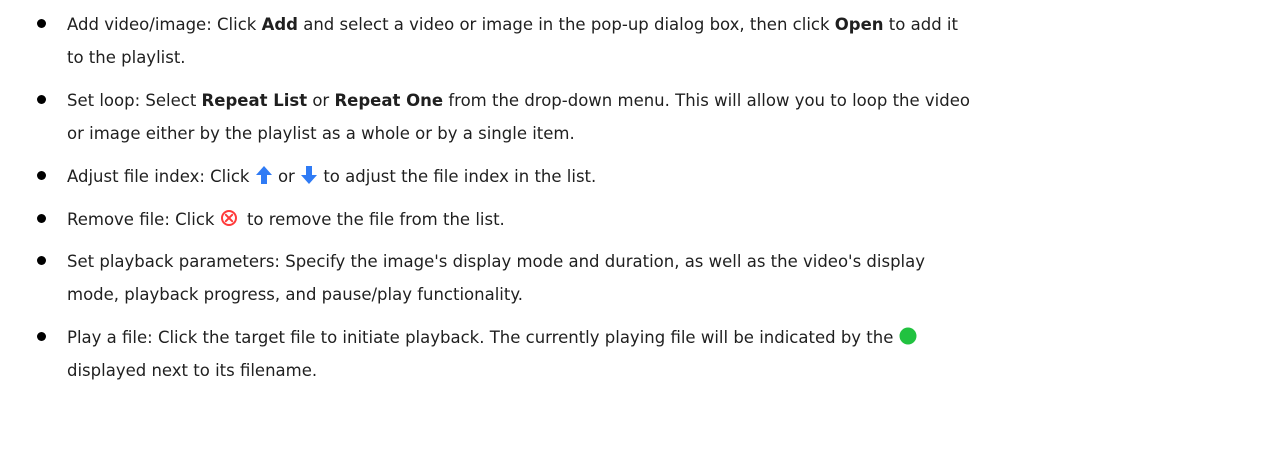 The image size is (1264, 465). What do you see at coordinates (389, 100) in the screenshot?
I see `repeat-one-keyword: Repeat One` at bounding box center [389, 100].